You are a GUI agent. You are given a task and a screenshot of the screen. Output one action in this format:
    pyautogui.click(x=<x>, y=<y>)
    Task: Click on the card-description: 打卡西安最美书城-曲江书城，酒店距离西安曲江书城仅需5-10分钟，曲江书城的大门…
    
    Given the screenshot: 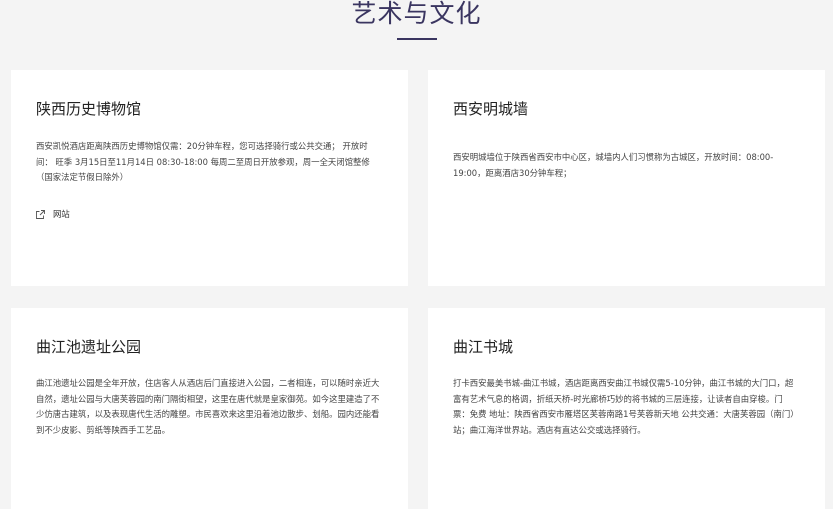 What is the action you would take?
    pyautogui.click(x=626, y=406)
    